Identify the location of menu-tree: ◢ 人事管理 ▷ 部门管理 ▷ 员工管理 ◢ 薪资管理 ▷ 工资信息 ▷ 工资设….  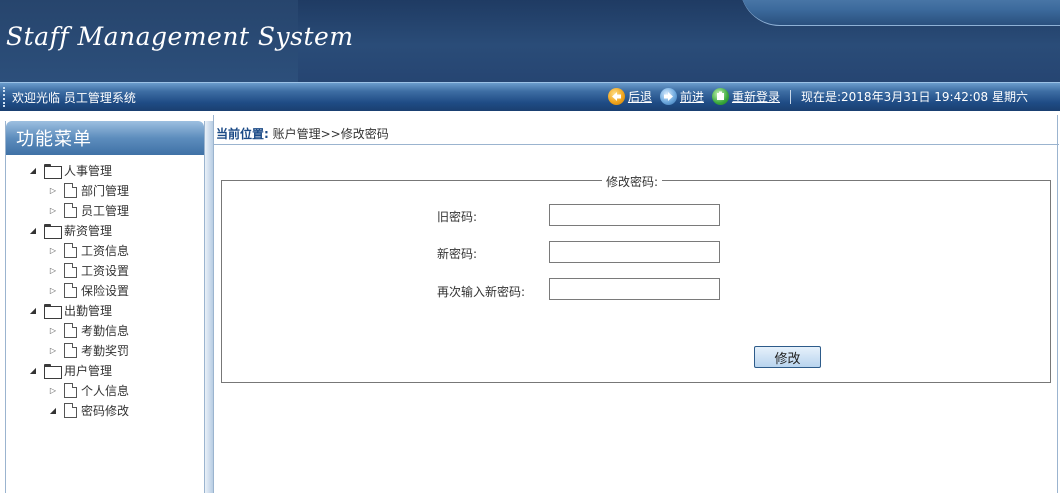
(105, 324).